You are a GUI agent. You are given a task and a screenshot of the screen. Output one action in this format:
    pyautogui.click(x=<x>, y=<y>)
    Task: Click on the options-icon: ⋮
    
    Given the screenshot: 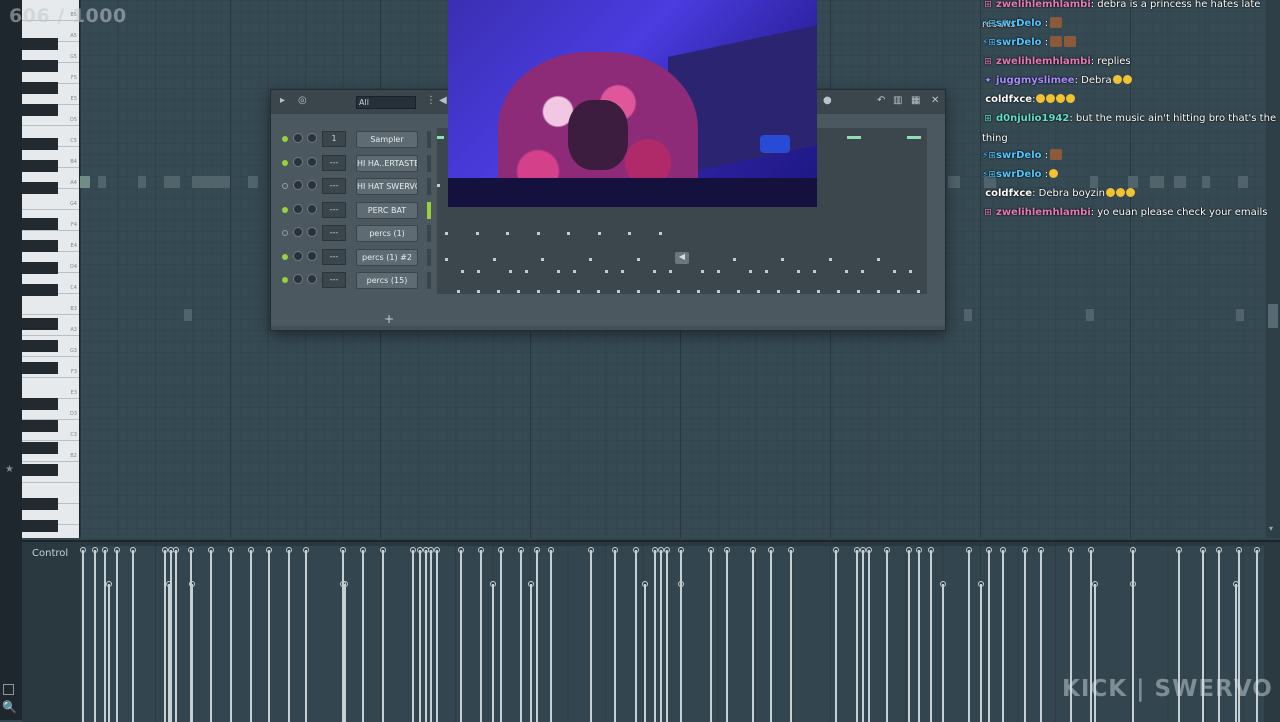 What is the action you would take?
    pyautogui.click(x=431, y=100)
    